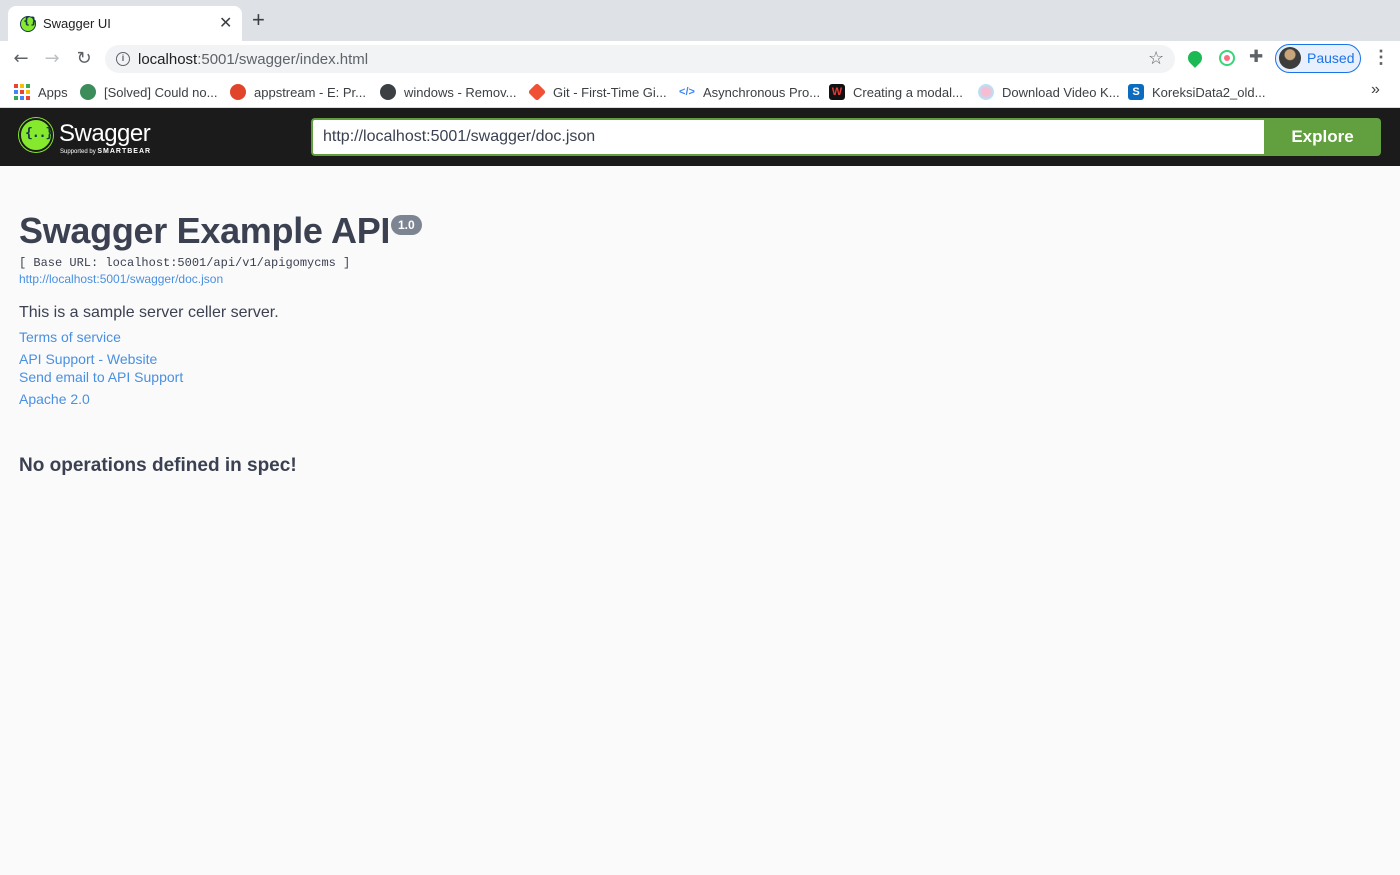  I want to click on sharepoint-favicon-icon: S, so click(1136, 92).